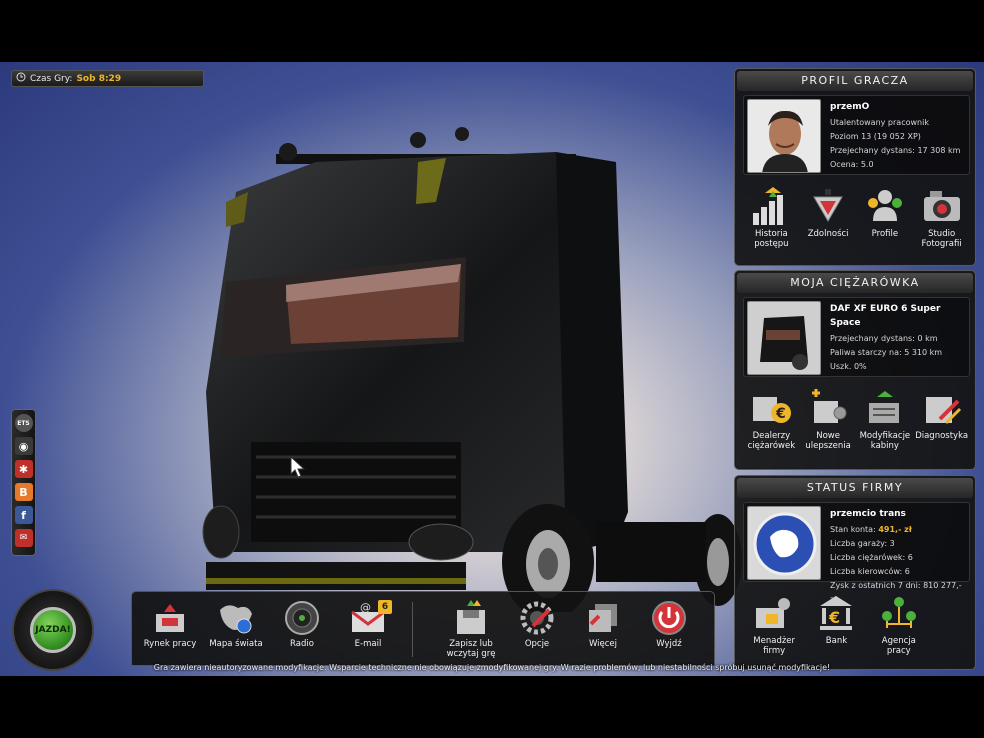 The height and width of the screenshot is (738, 984). I want to click on panel-title: MOJA CIĘŻARÓWKA, so click(855, 283).